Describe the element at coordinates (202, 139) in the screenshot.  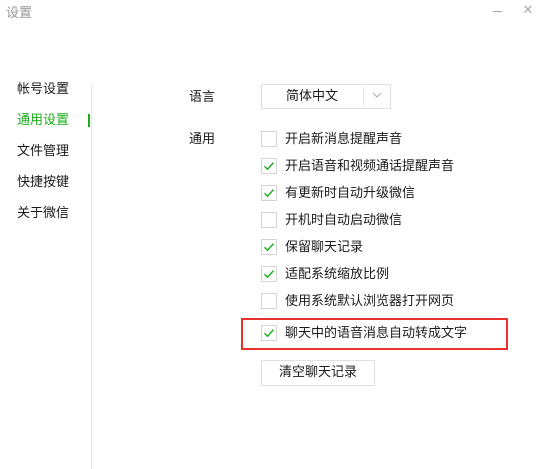
I see `general-label: 通用` at that location.